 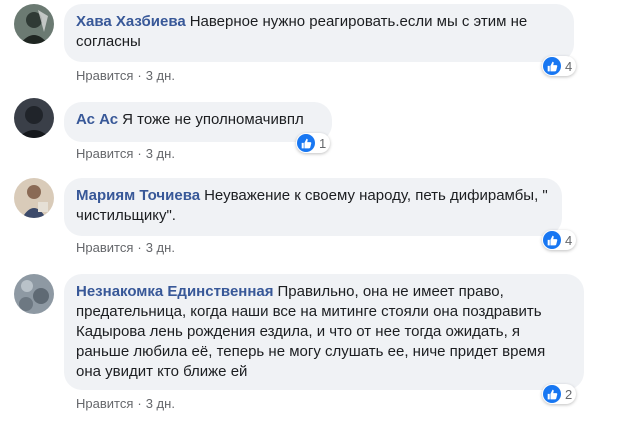 I want to click on reaction-badge: 2, so click(x=559, y=394).